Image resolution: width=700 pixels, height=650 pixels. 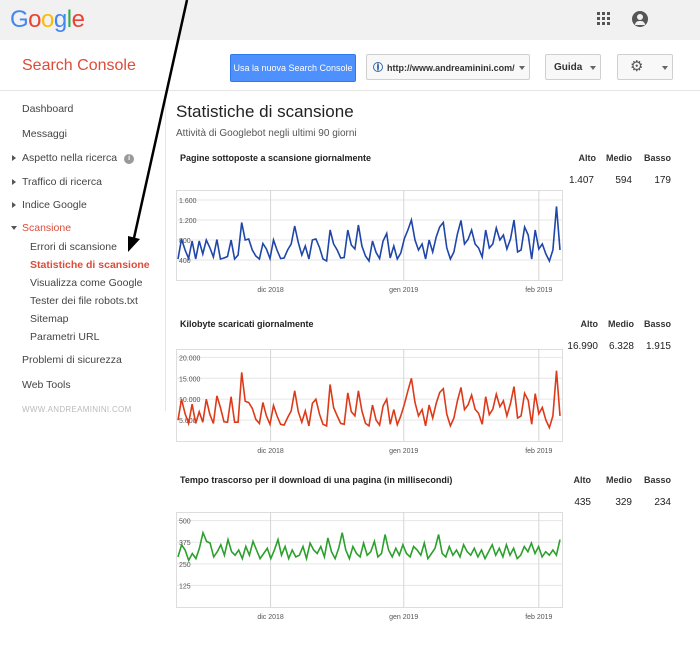 What do you see at coordinates (658, 346) in the screenshot?
I see `stat-low: 1.915` at bounding box center [658, 346].